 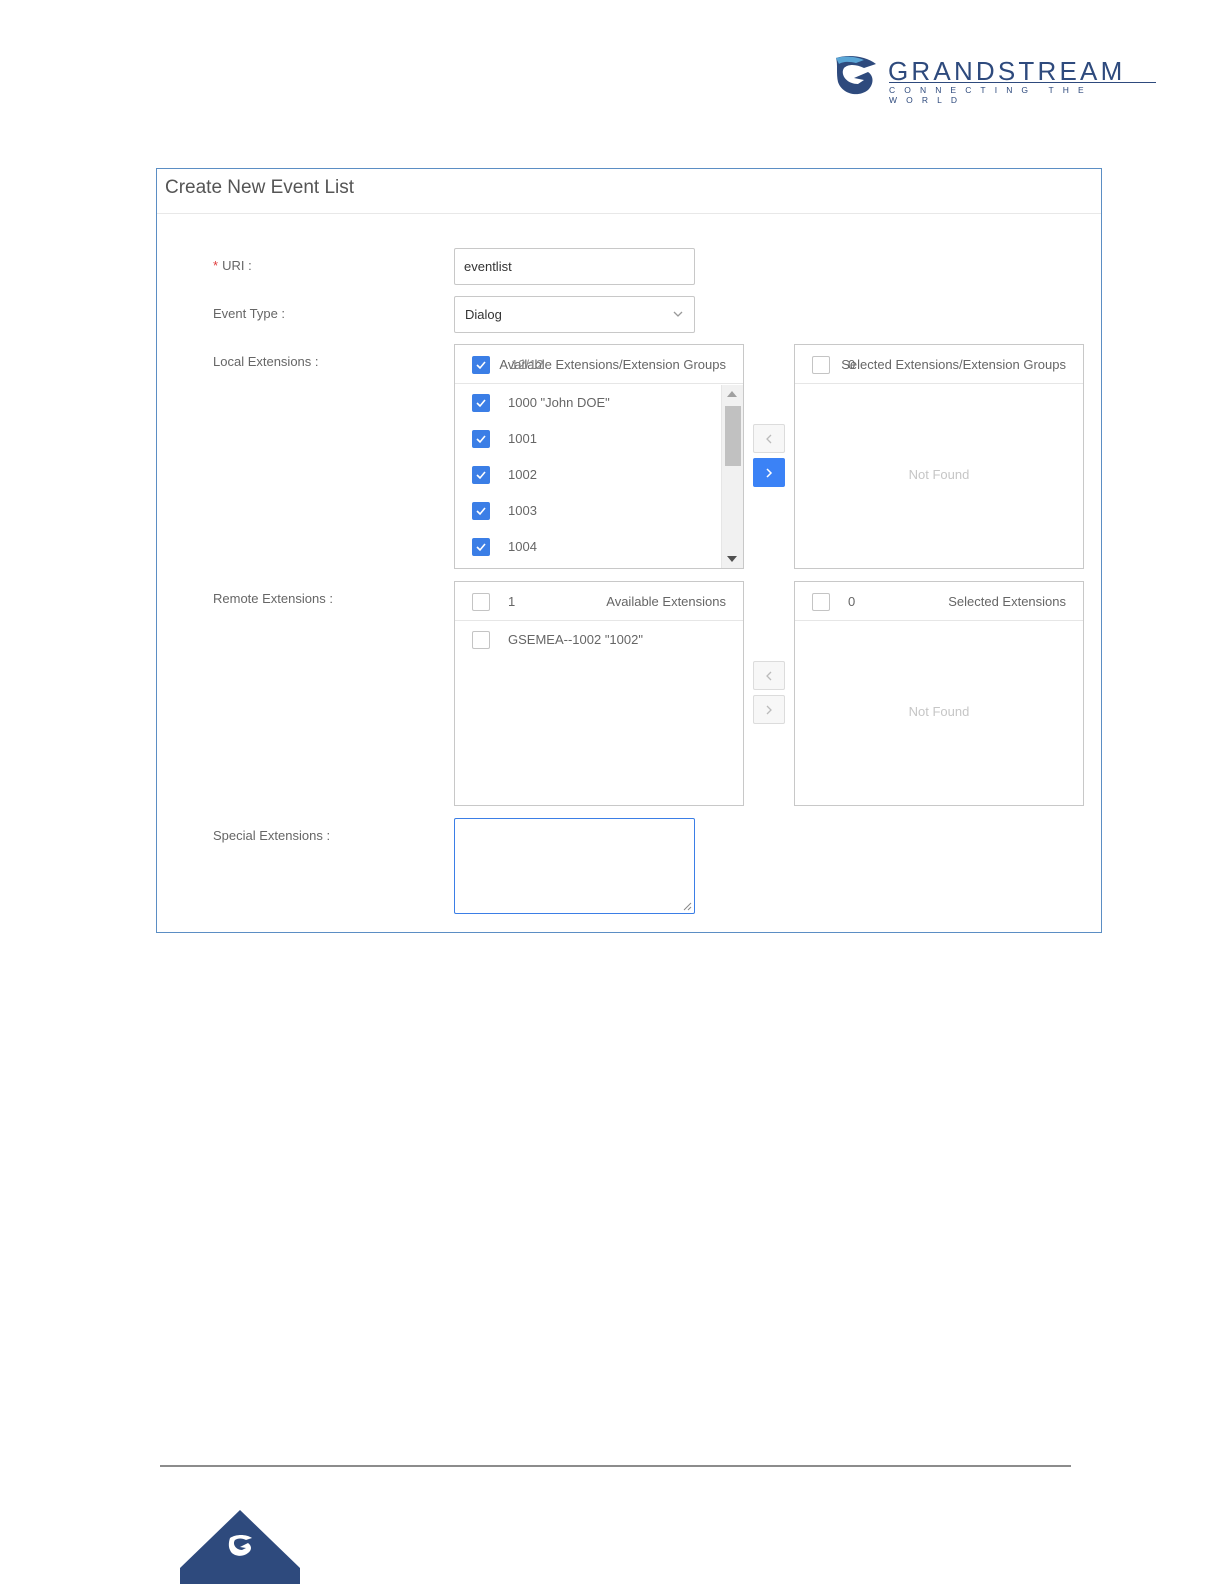 I want to click on remote-available-count: 1, so click(x=512, y=601).